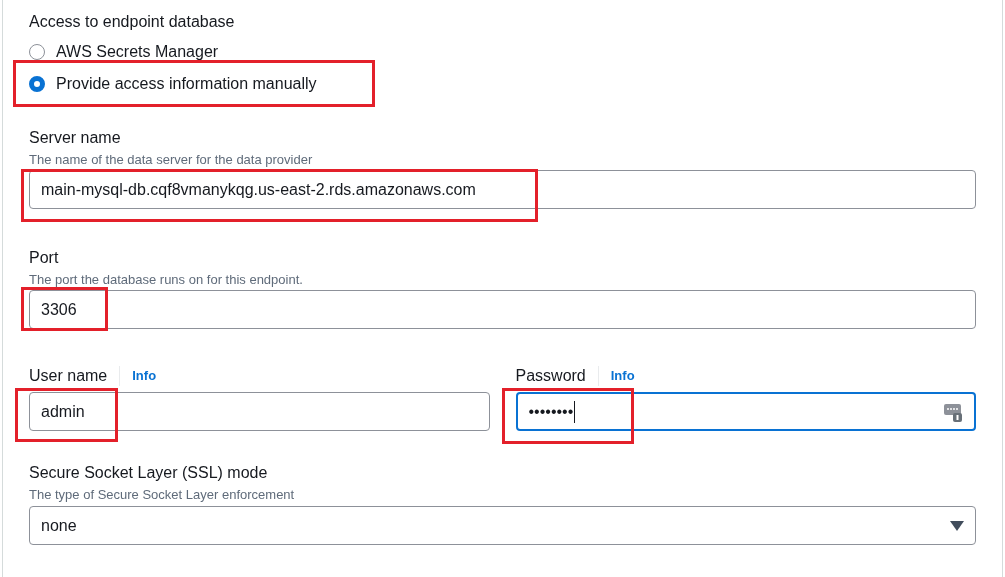 Image resolution: width=1005 pixels, height=577 pixels. What do you see at coordinates (132, 22) in the screenshot?
I see `field-label: Access to endpoint database` at bounding box center [132, 22].